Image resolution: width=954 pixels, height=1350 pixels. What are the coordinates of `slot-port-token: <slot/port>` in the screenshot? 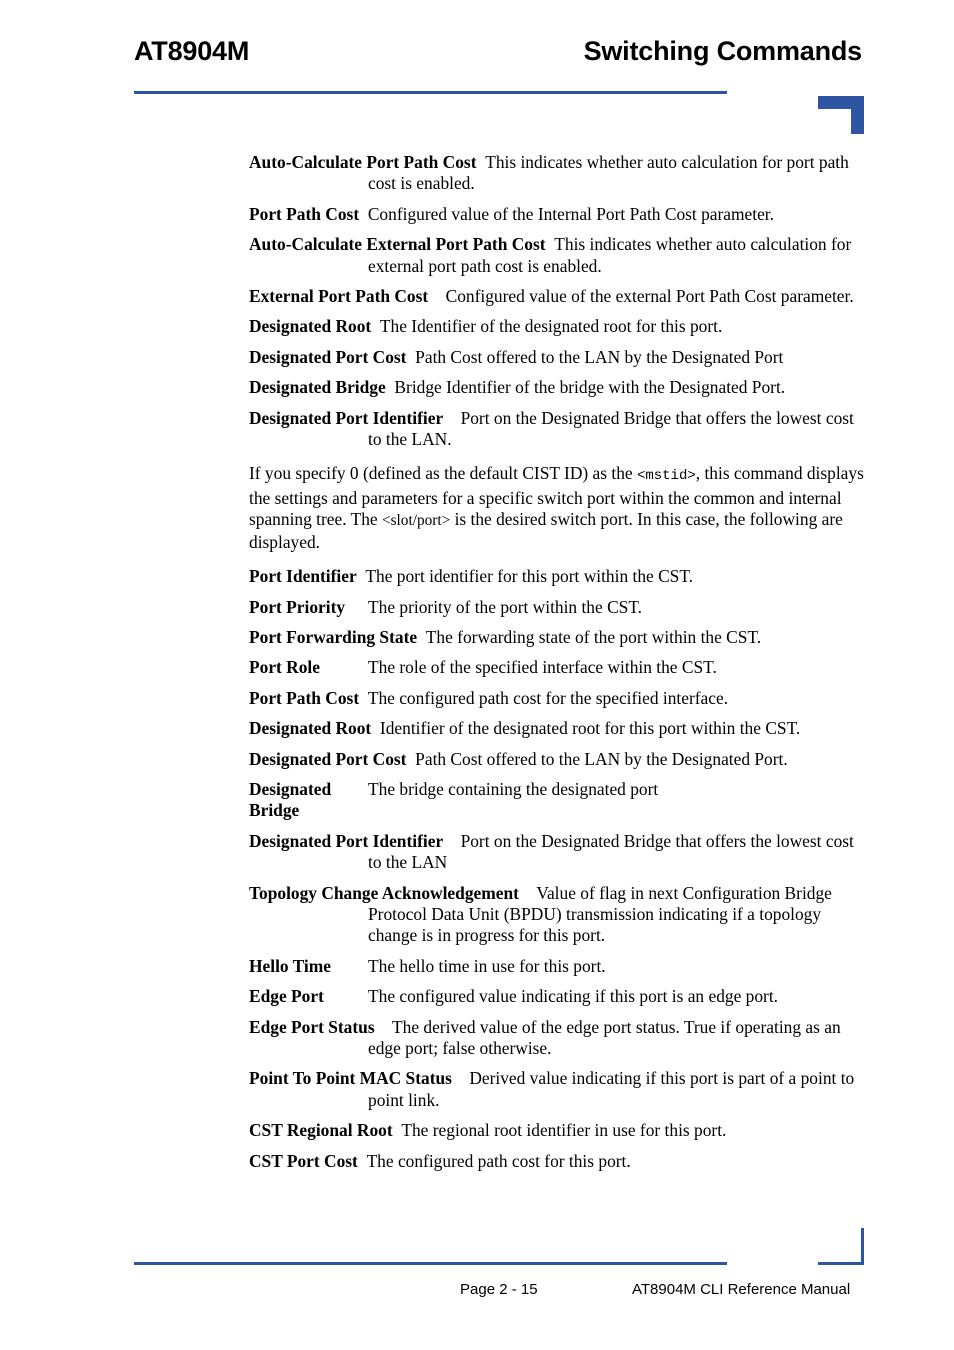 It's located at (416, 521).